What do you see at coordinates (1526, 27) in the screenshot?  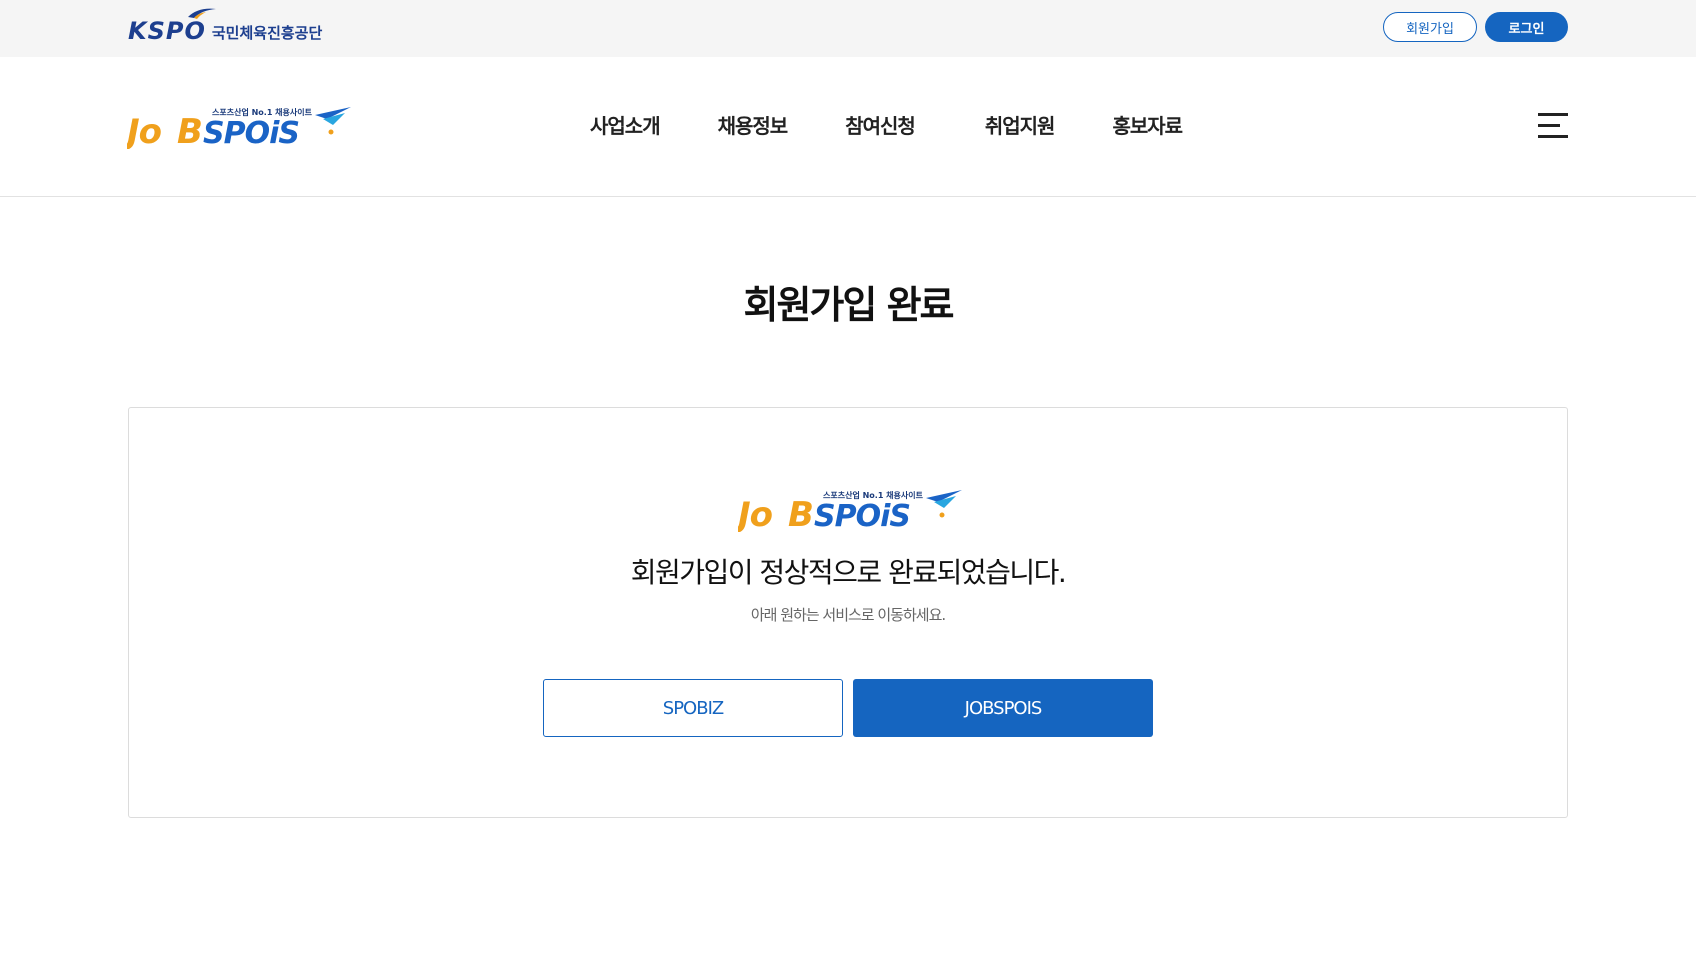 I see `login-button: 로그인` at bounding box center [1526, 27].